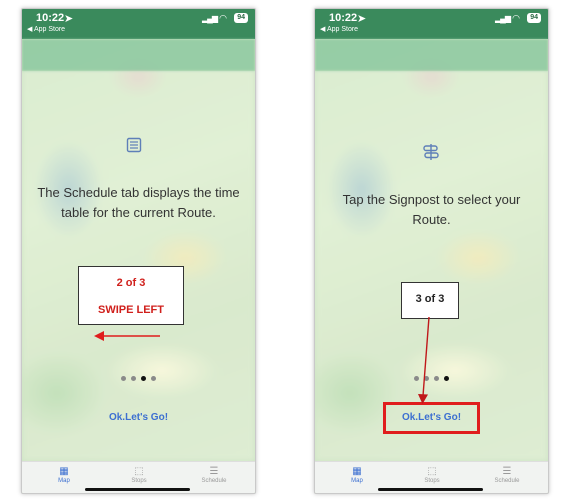 This screenshot has height=502, width=577. Describe the element at coordinates (431, 209) in the screenshot. I see `onboarding-message: Tap the Signpost to select your Route.` at that location.